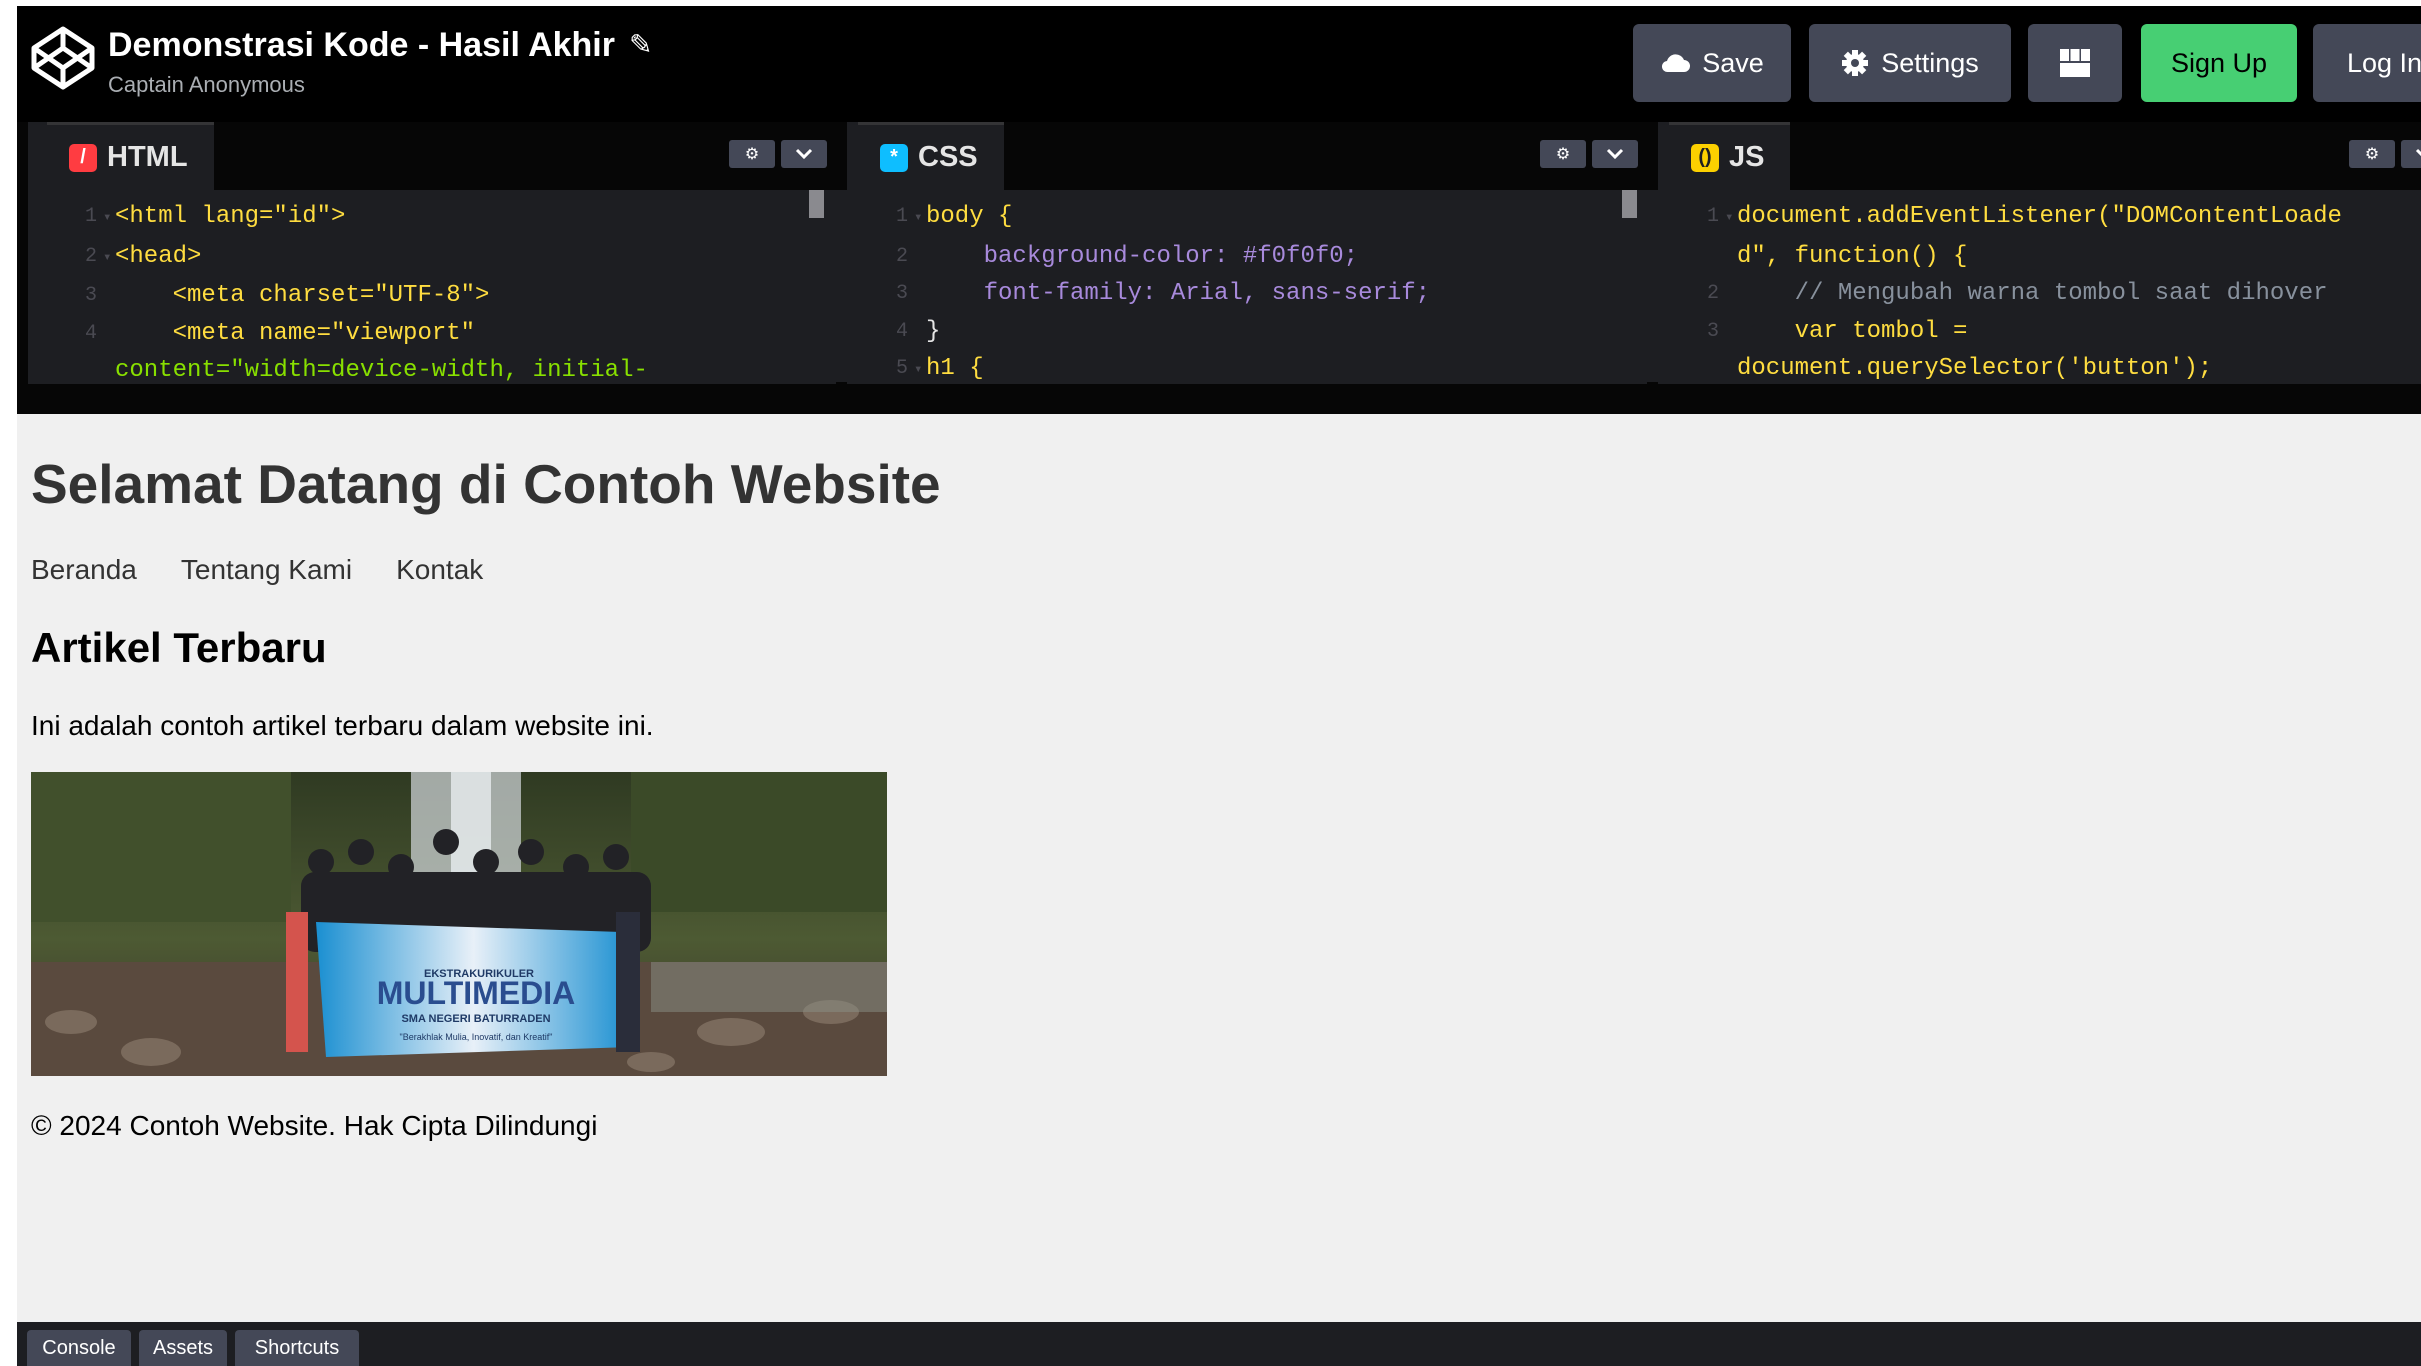  What do you see at coordinates (2045, 332) in the screenshot?
I see `code-line: 3 var tombol =` at bounding box center [2045, 332].